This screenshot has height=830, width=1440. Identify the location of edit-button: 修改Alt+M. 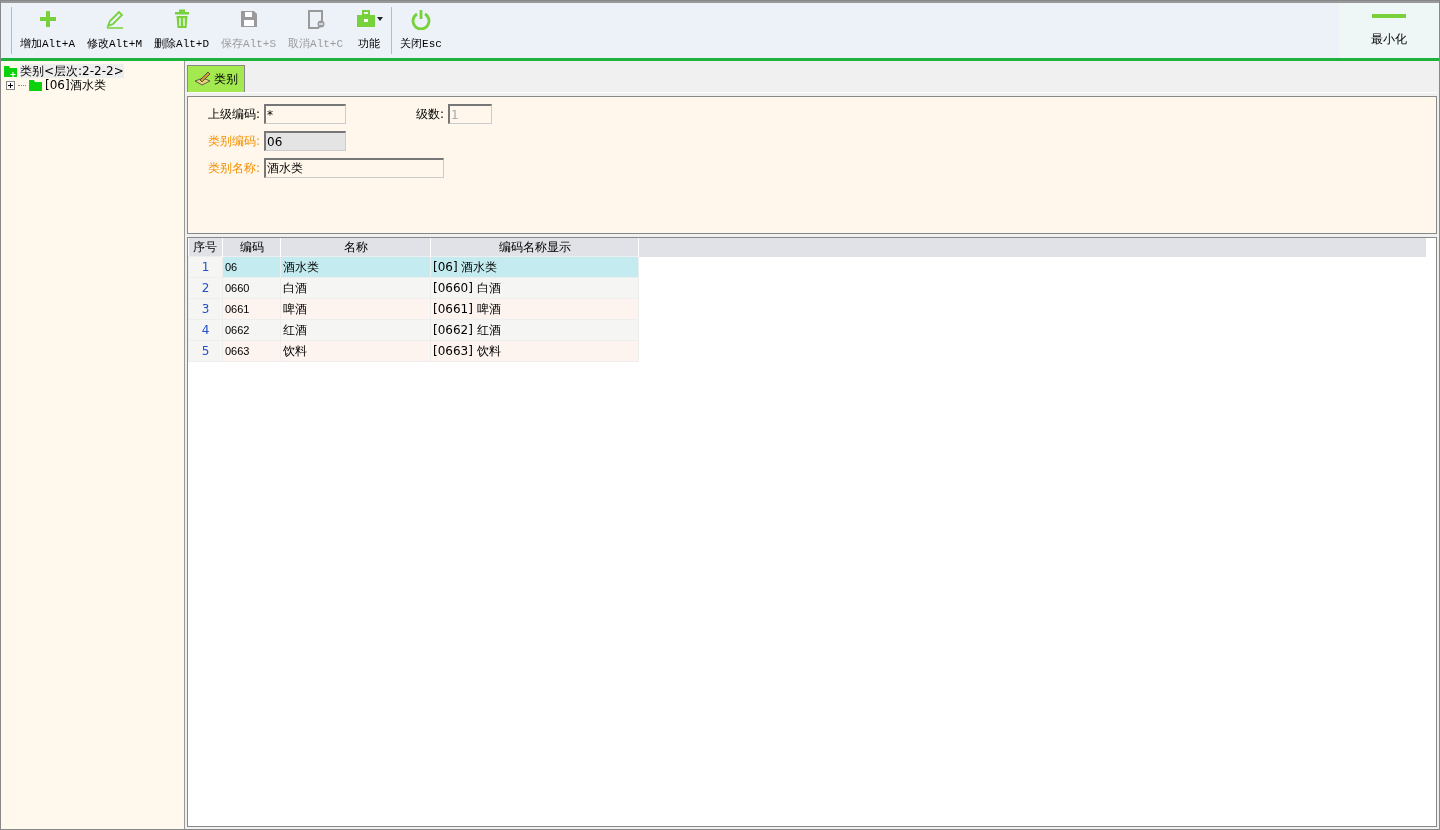
(115, 30).